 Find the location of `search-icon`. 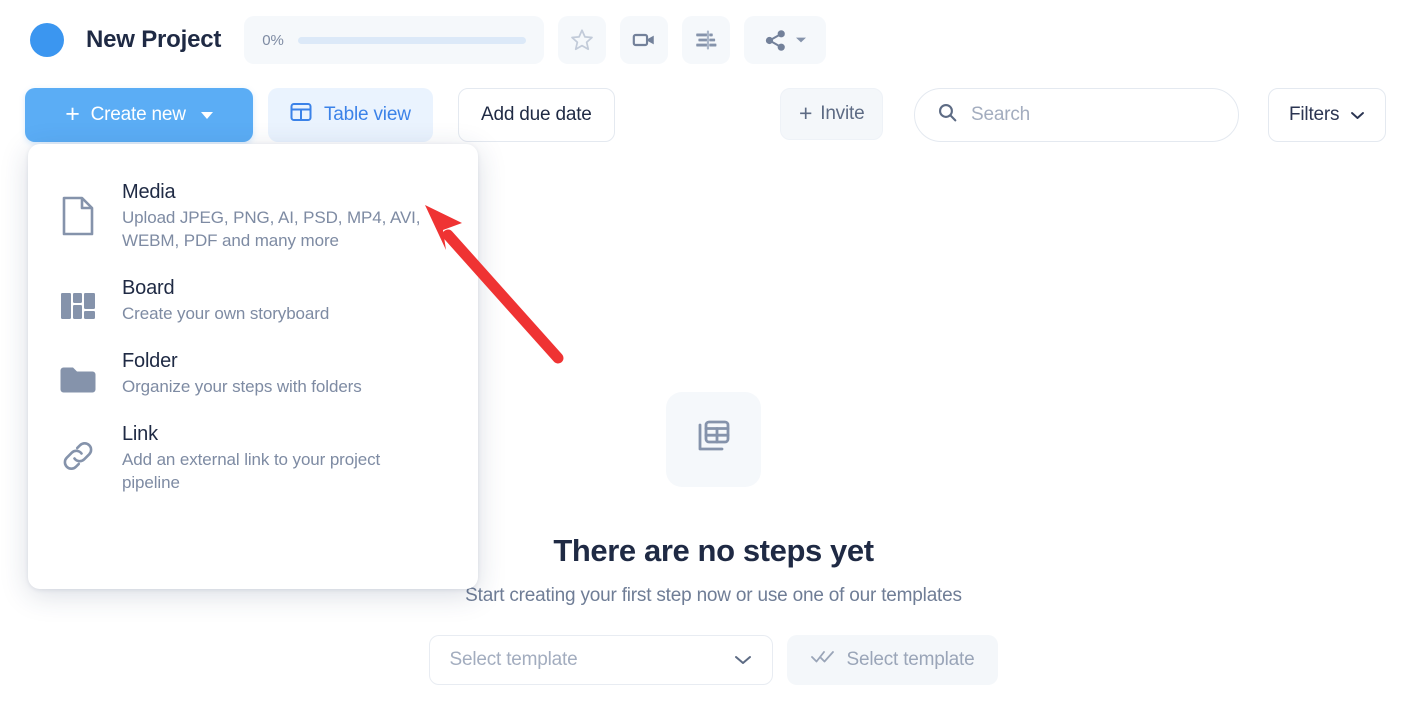

search-icon is located at coordinates (947, 115).